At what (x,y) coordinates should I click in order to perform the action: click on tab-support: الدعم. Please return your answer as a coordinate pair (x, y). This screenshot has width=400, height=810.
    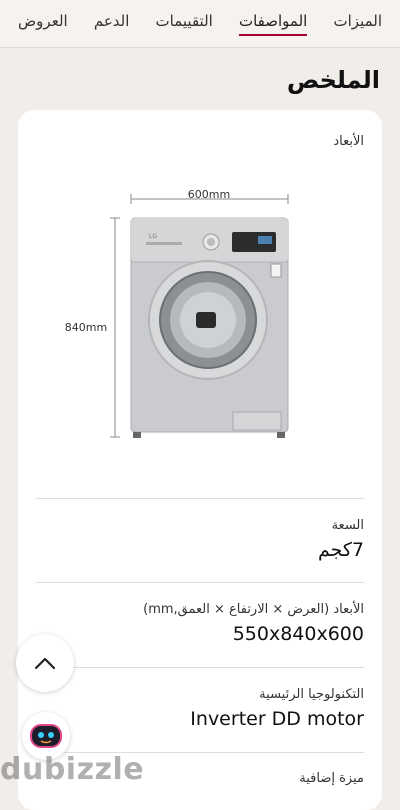
    Looking at the image, I should click on (112, 18).